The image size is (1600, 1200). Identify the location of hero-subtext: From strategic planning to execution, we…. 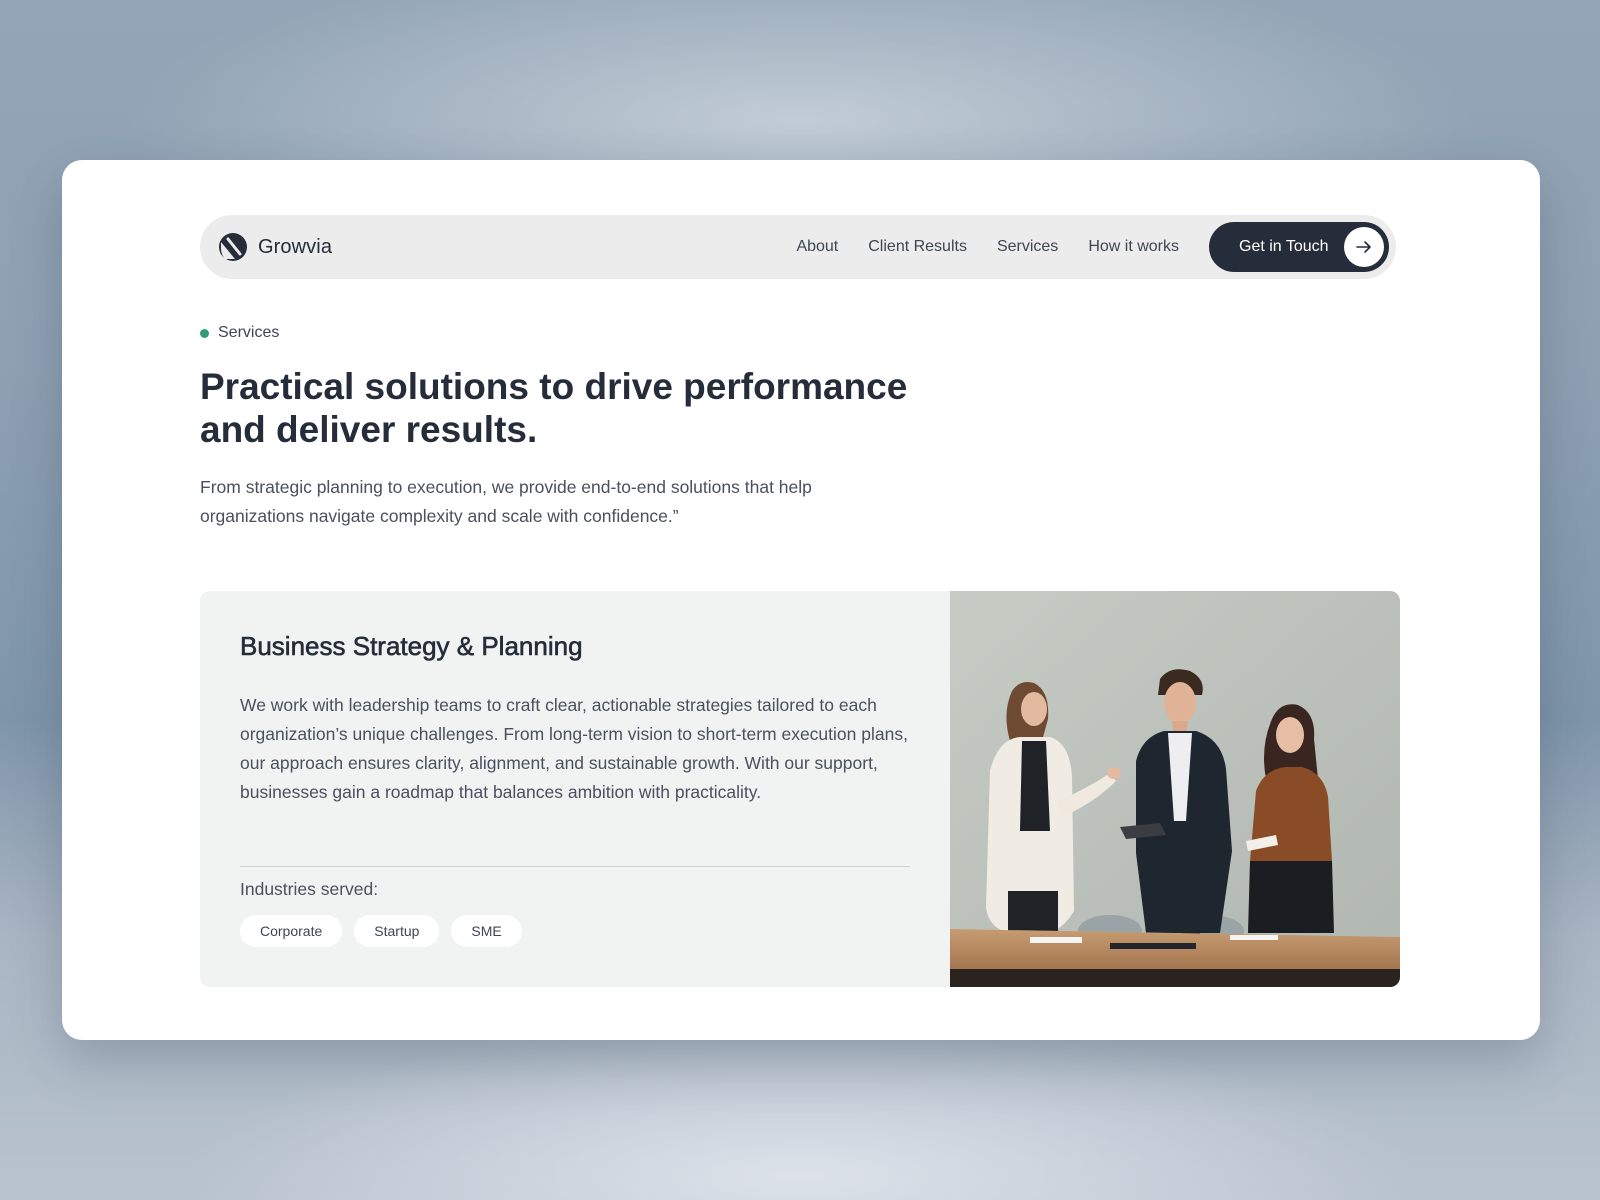
(545, 502).